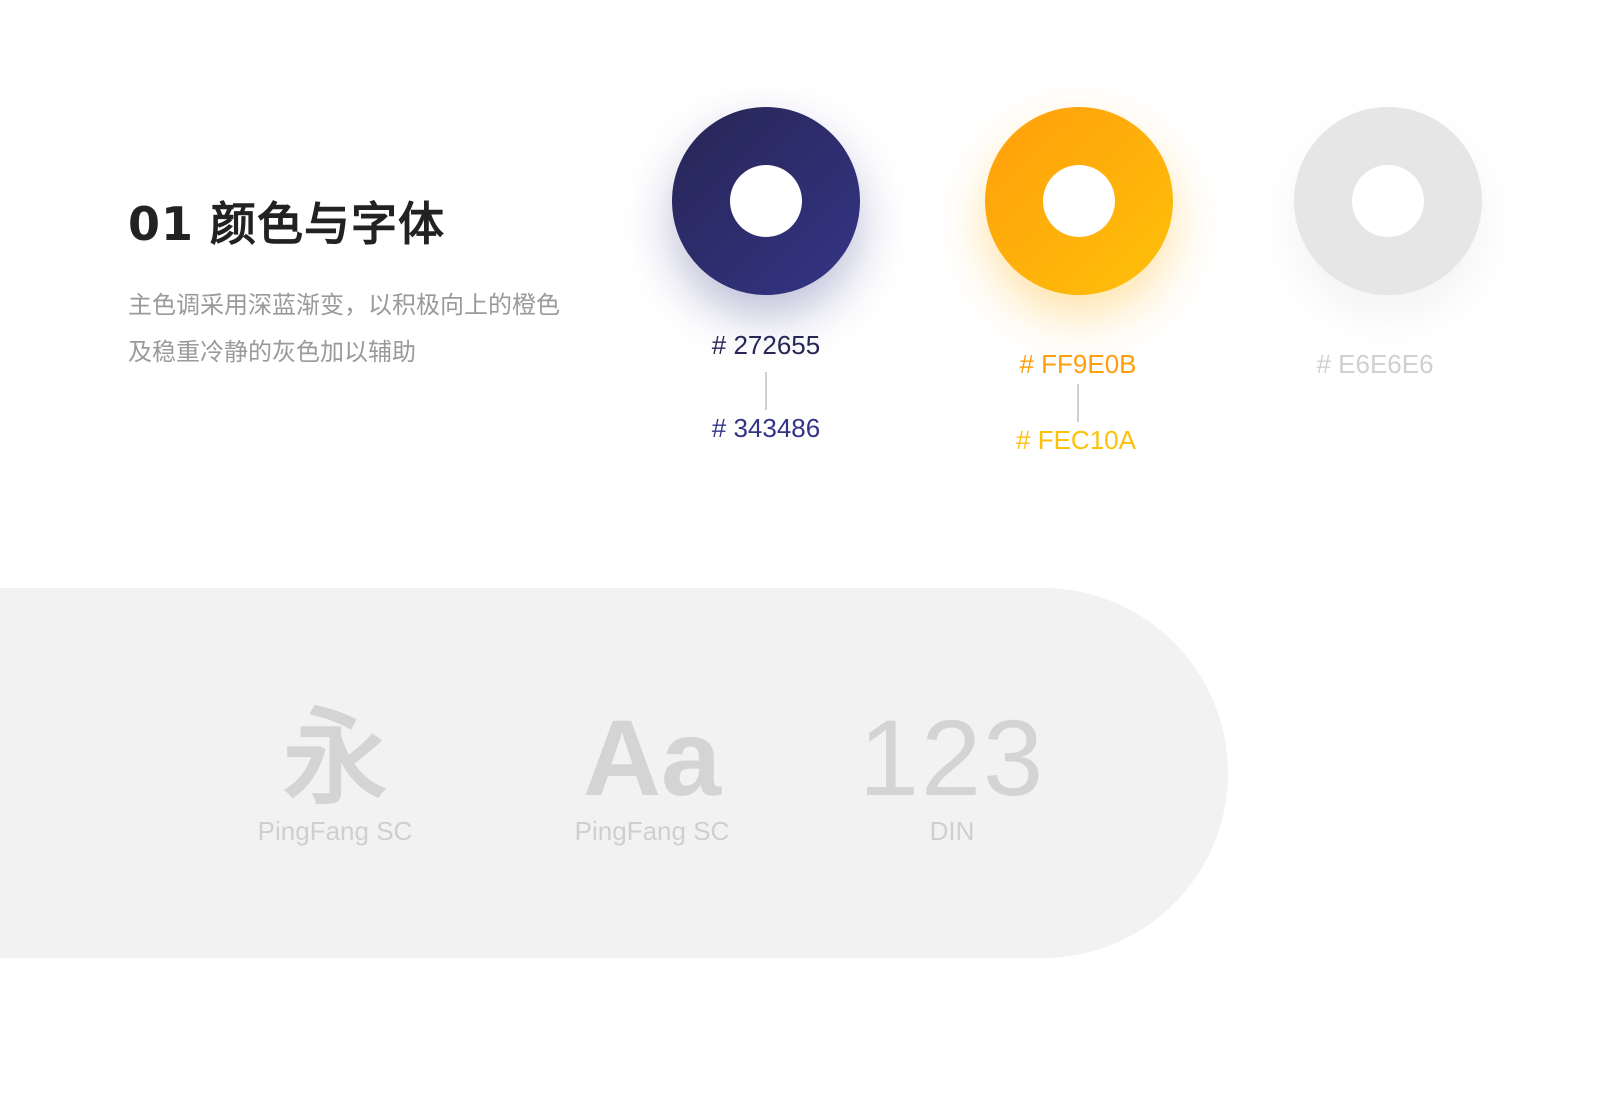 The image size is (1600, 1116). What do you see at coordinates (766, 391) in the screenshot?
I see `navy-gradient-connector` at bounding box center [766, 391].